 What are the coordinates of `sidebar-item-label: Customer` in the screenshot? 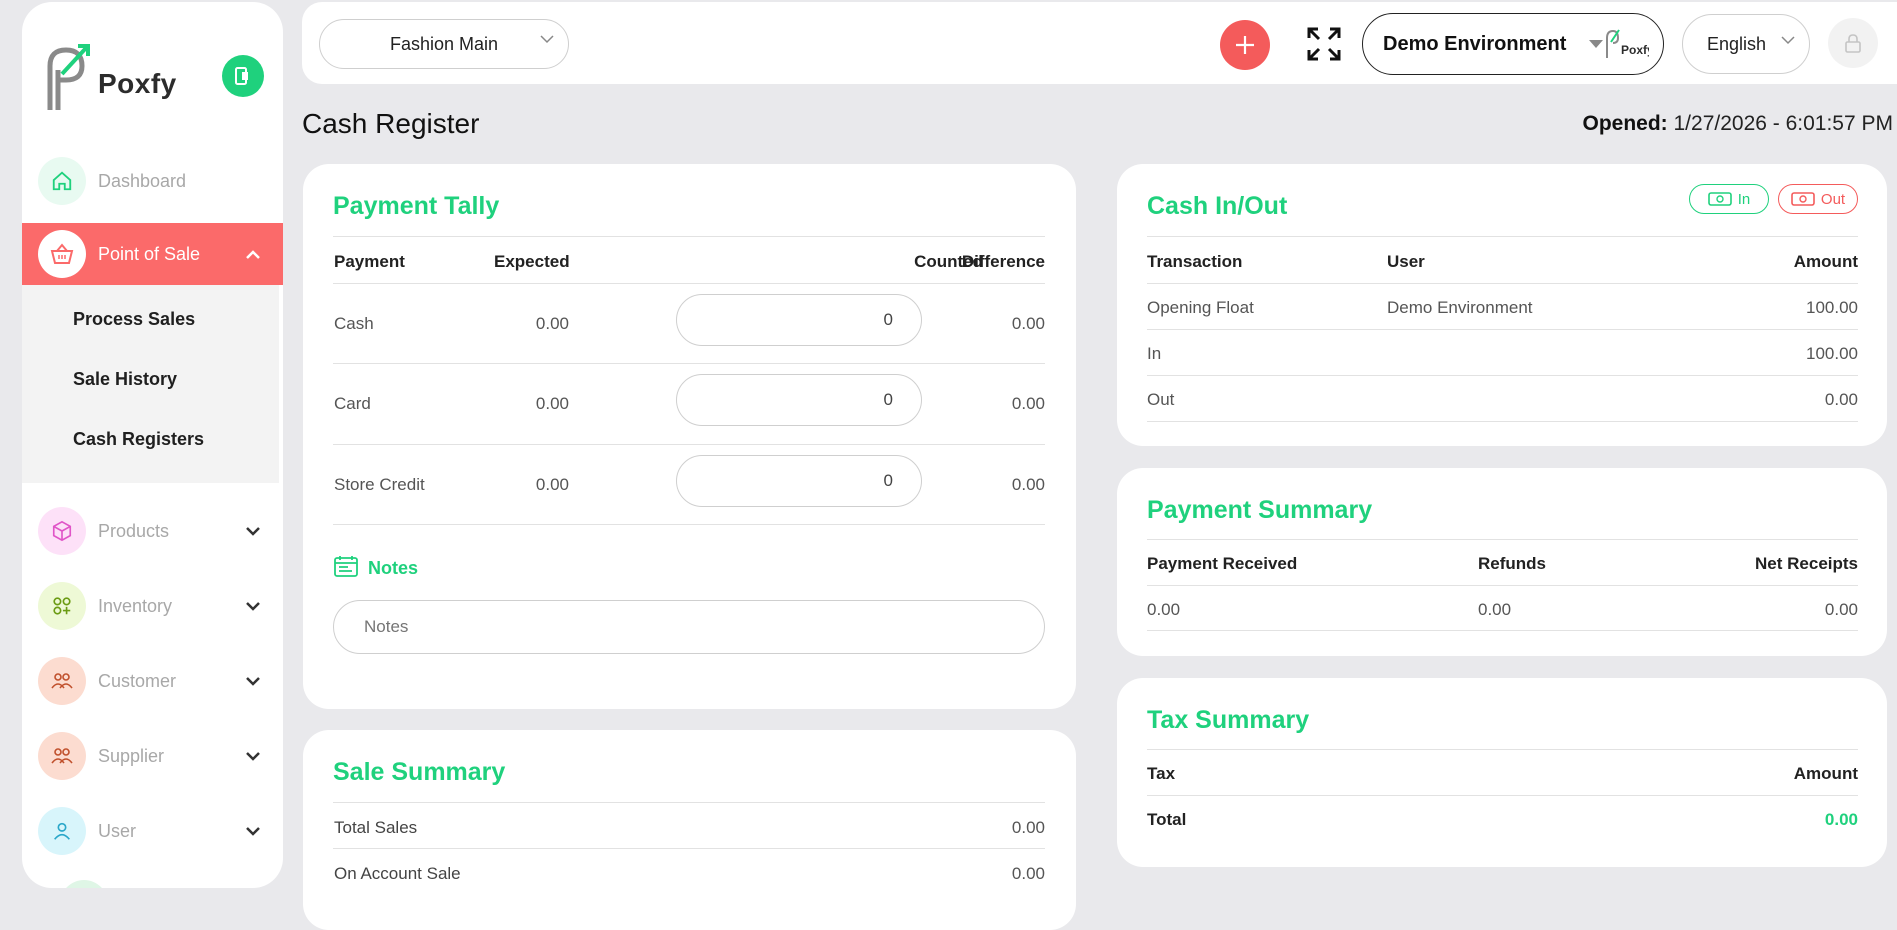 It's located at (137, 680).